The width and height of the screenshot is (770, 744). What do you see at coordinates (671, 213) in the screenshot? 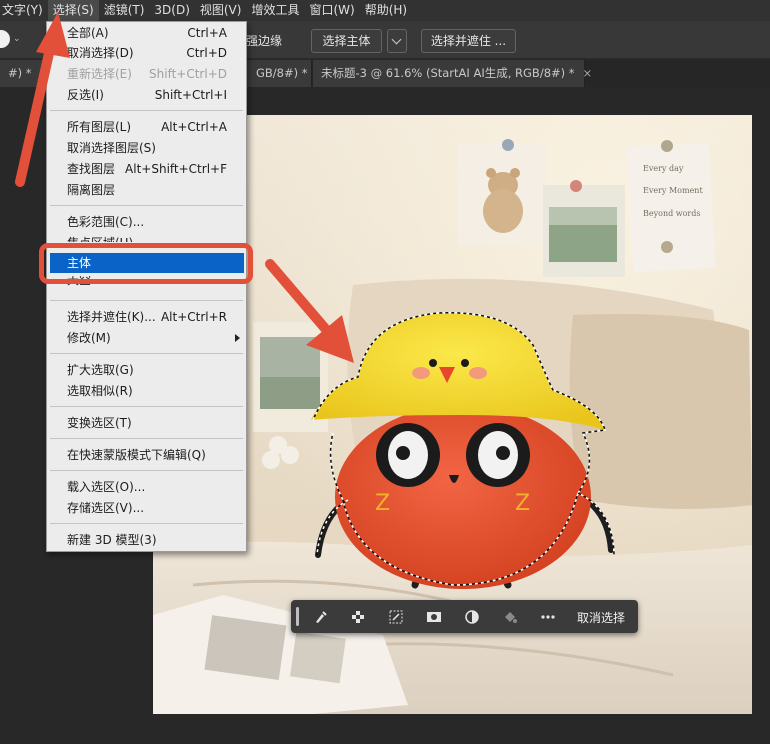
I see `note-line-3: Beyond words` at bounding box center [671, 213].